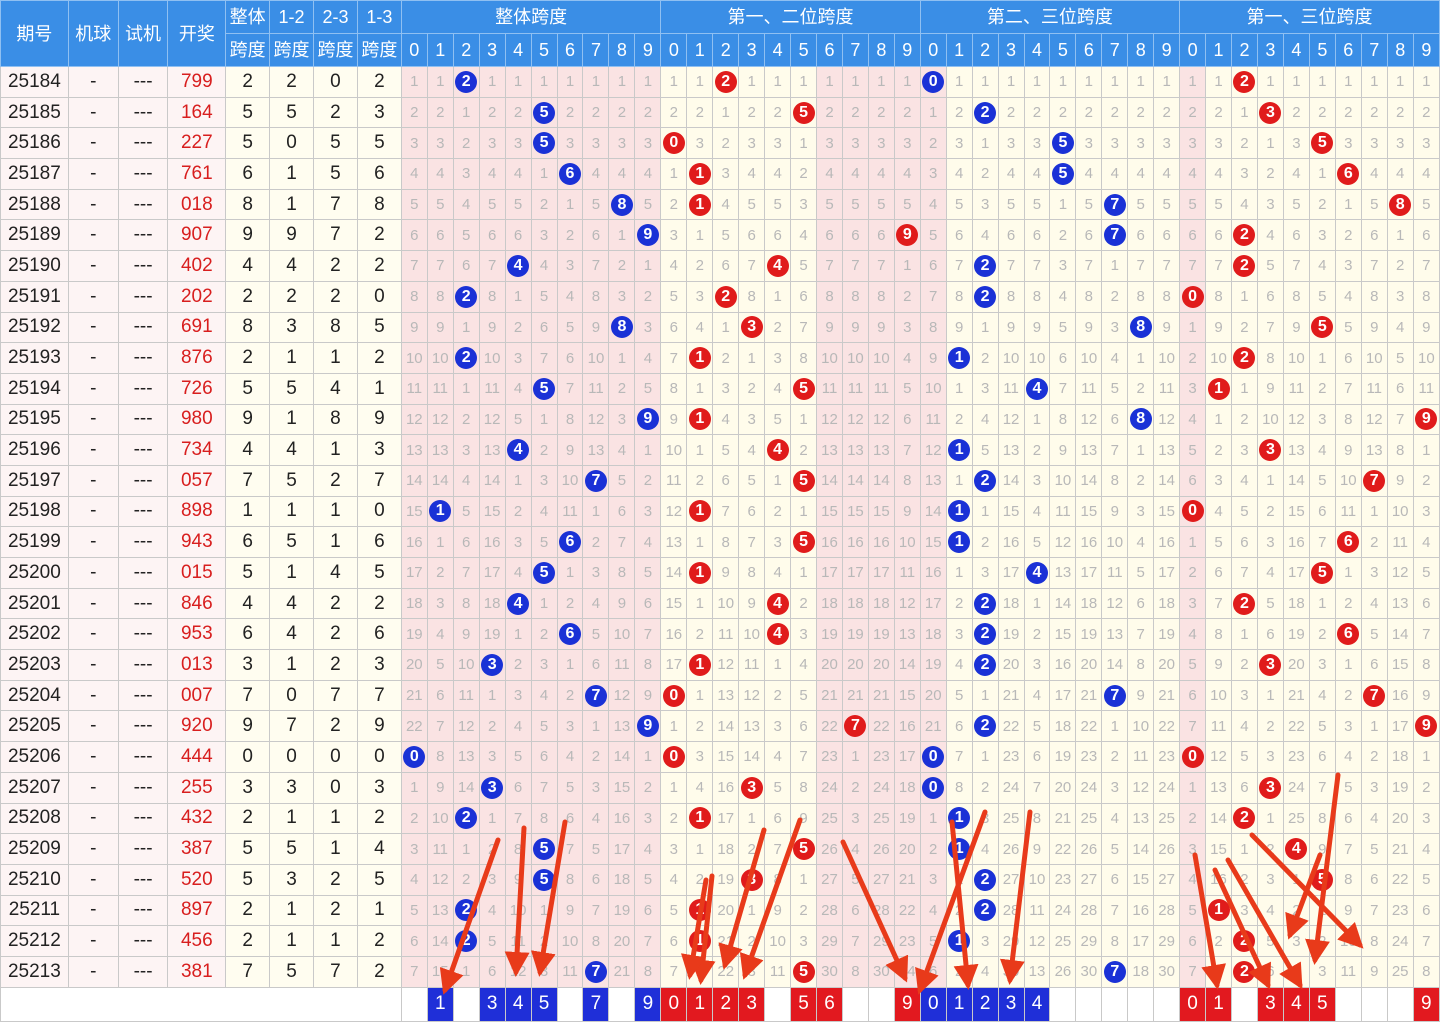 The height and width of the screenshot is (1023, 1440). Describe the element at coordinates (248, 296) in the screenshot. I see `span-cell: 2` at that location.